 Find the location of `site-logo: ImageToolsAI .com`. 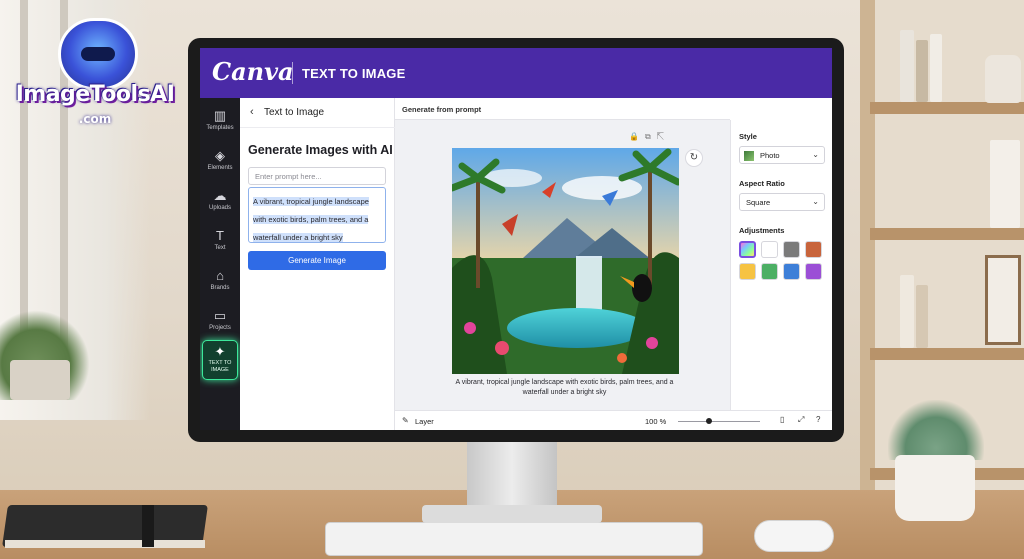

site-logo: ImageToolsAI .com is located at coordinates (95, 80).